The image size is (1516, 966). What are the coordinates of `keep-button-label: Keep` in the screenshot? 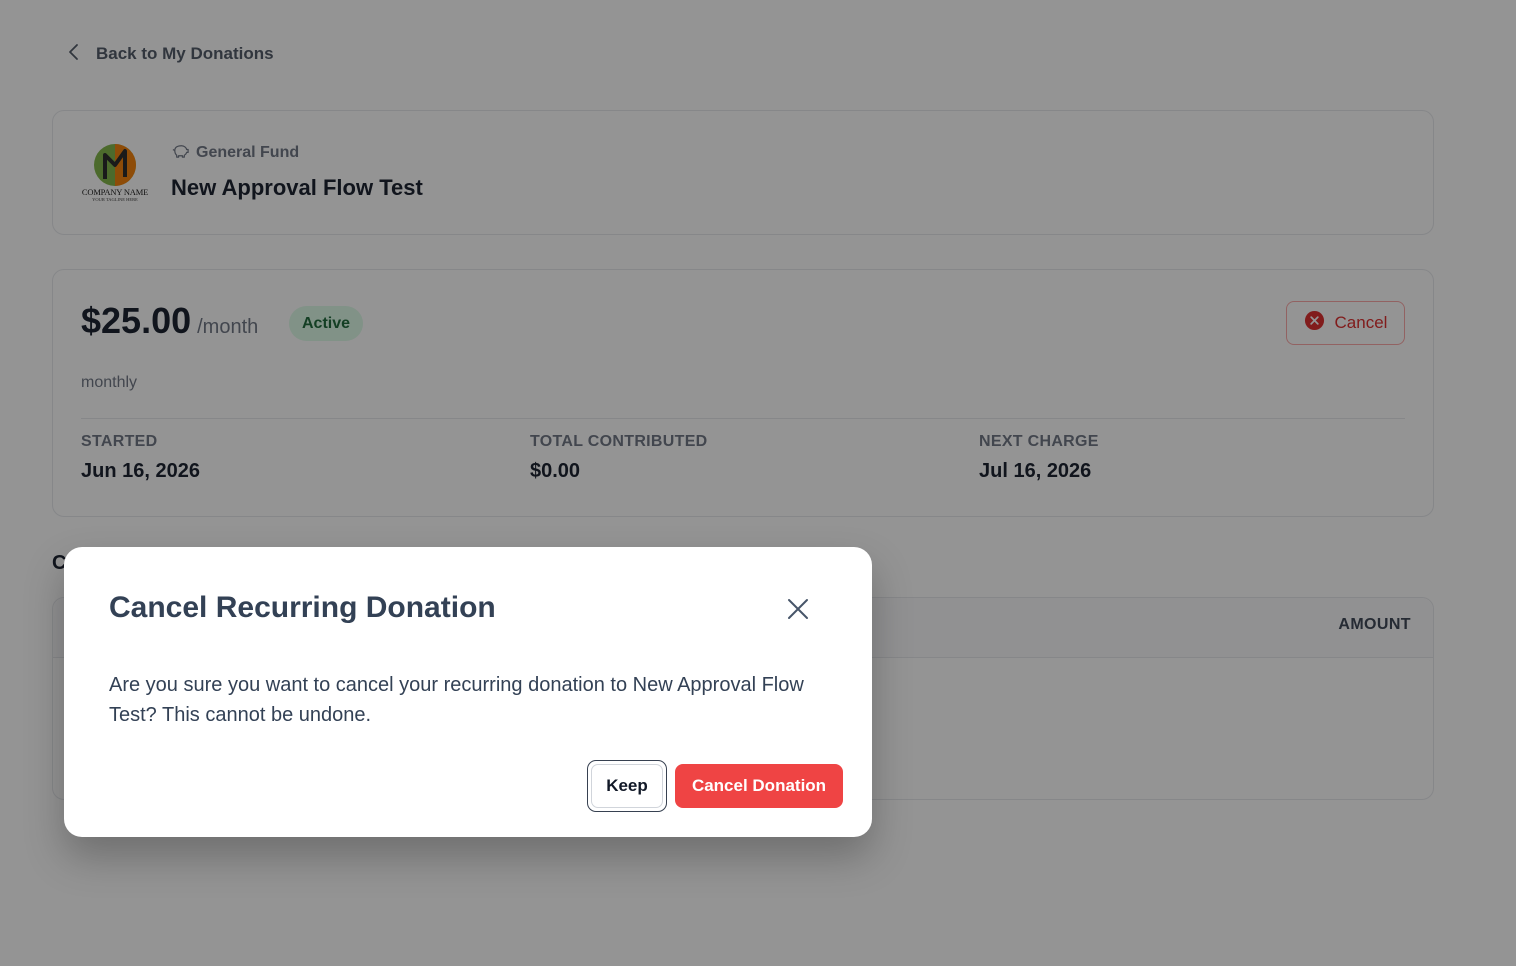 It's located at (627, 786).